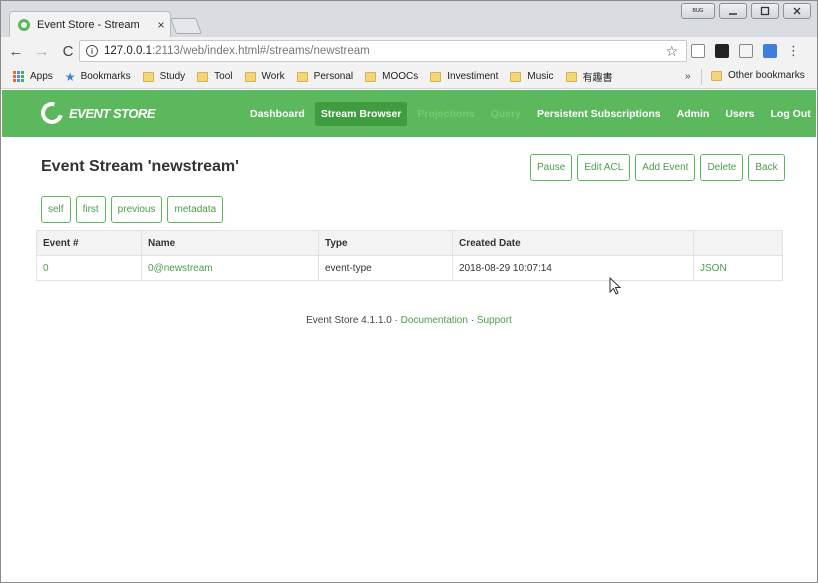 The image size is (818, 583). What do you see at coordinates (24, 24) in the screenshot?
I see `eventstore-favicon-icon` at bounding box center [24, 24].